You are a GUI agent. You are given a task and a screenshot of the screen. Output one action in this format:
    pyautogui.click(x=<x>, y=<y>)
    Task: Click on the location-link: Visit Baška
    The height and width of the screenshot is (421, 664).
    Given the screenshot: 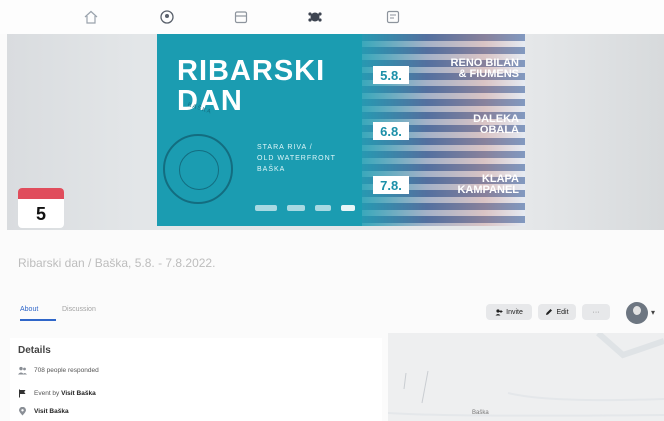 What is the action you would take?
    pyautogui.click(x=51, y=411)
    